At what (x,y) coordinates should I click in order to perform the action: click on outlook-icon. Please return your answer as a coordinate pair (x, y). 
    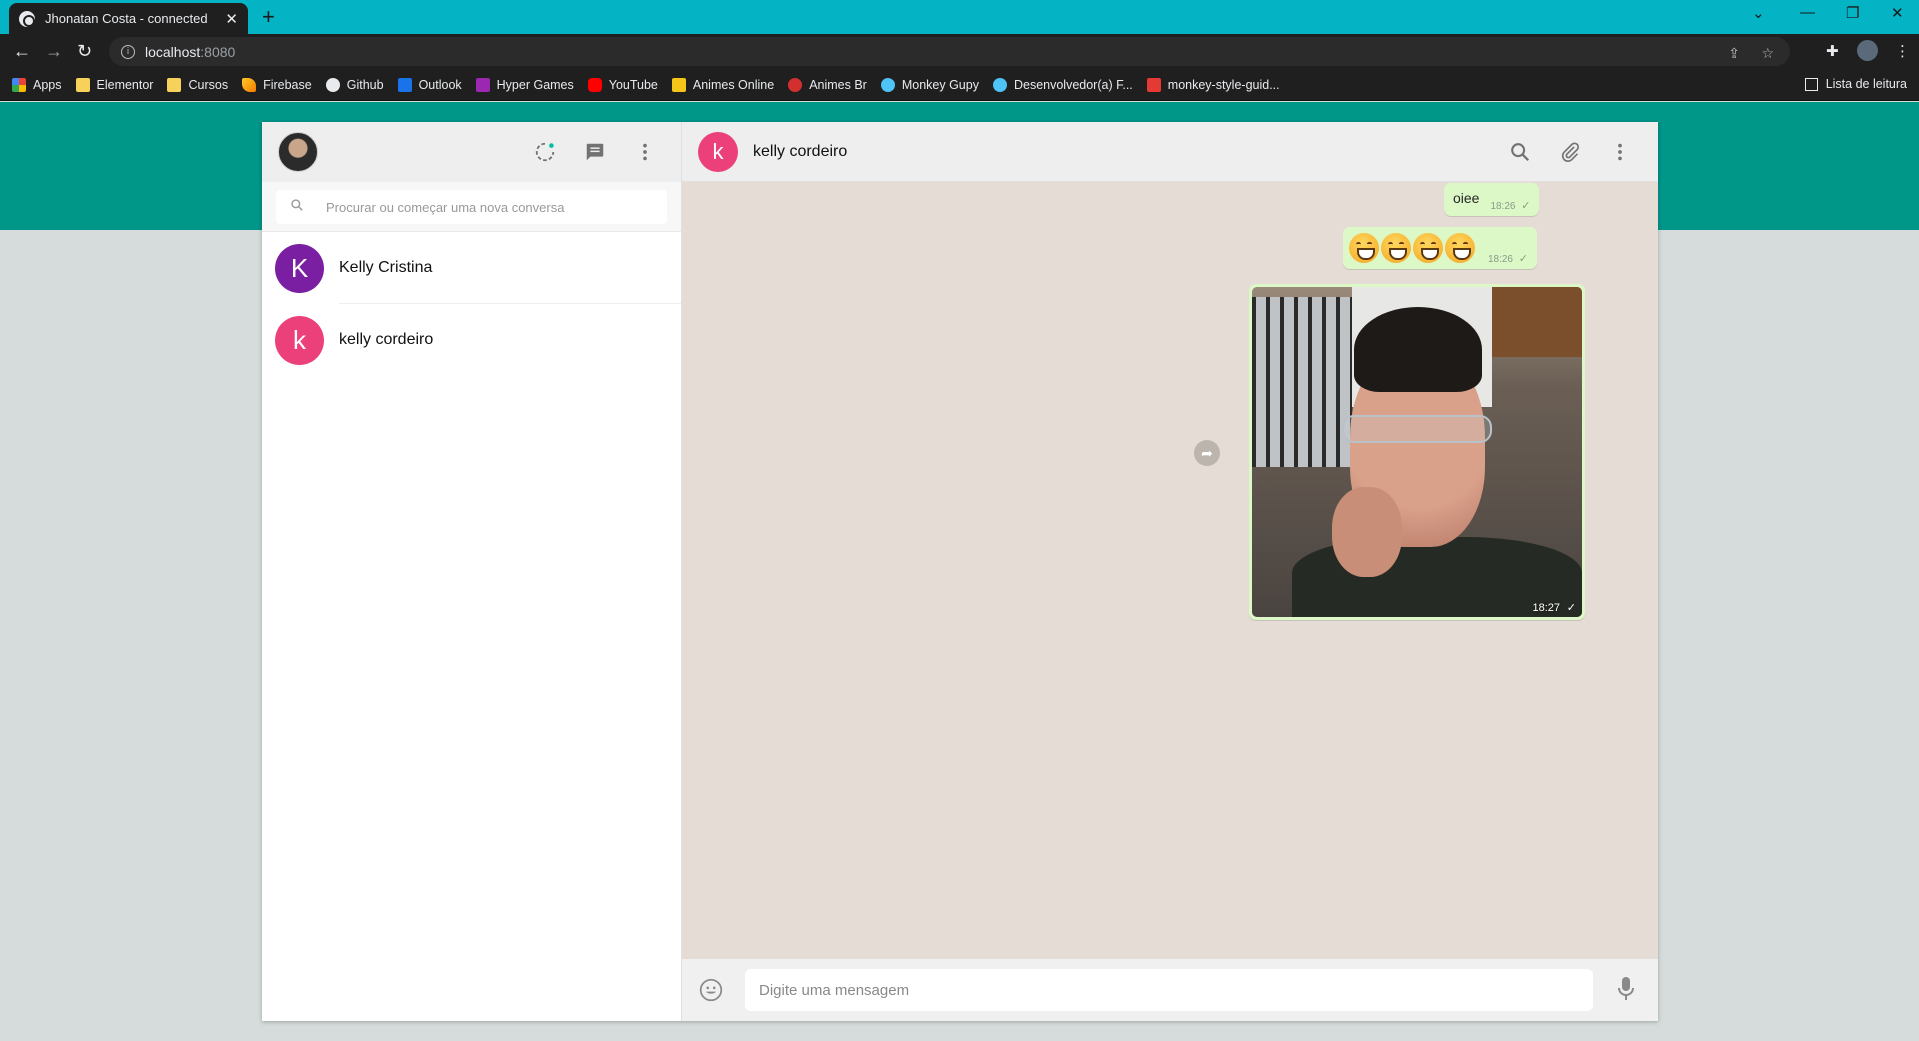
    Looking at the image, I should click on (404, 84).